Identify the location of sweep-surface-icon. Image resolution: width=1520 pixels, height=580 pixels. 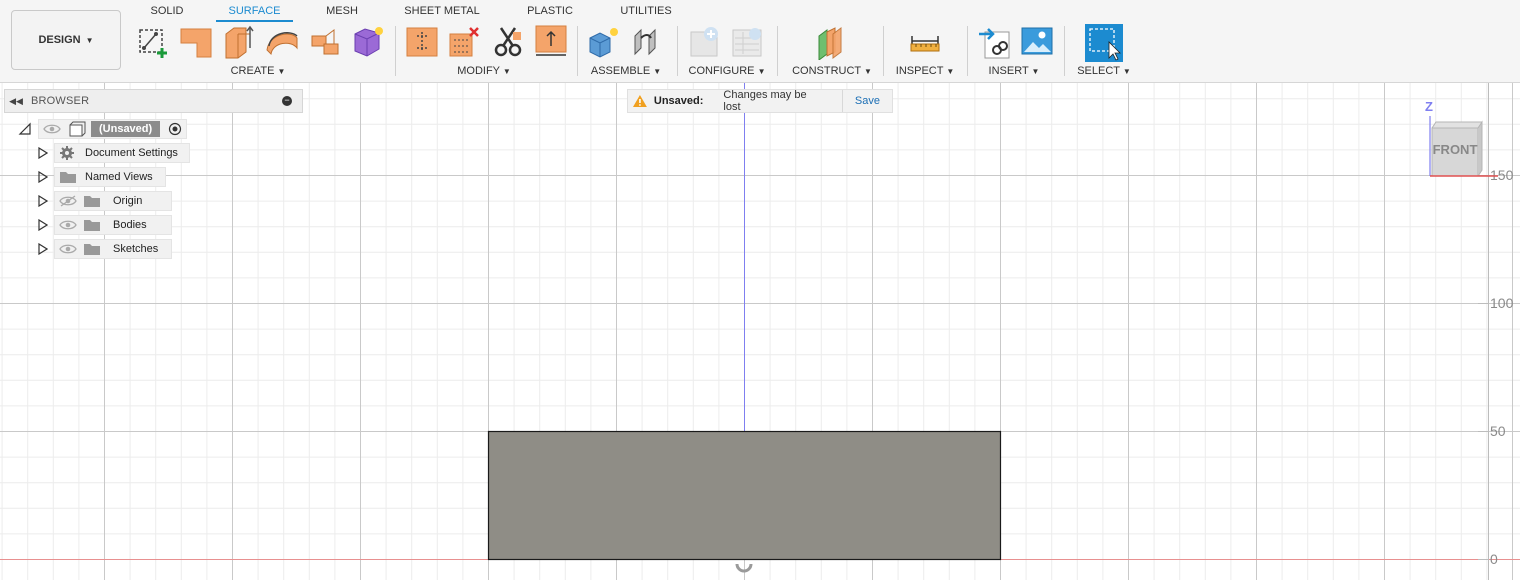
(282, 42).